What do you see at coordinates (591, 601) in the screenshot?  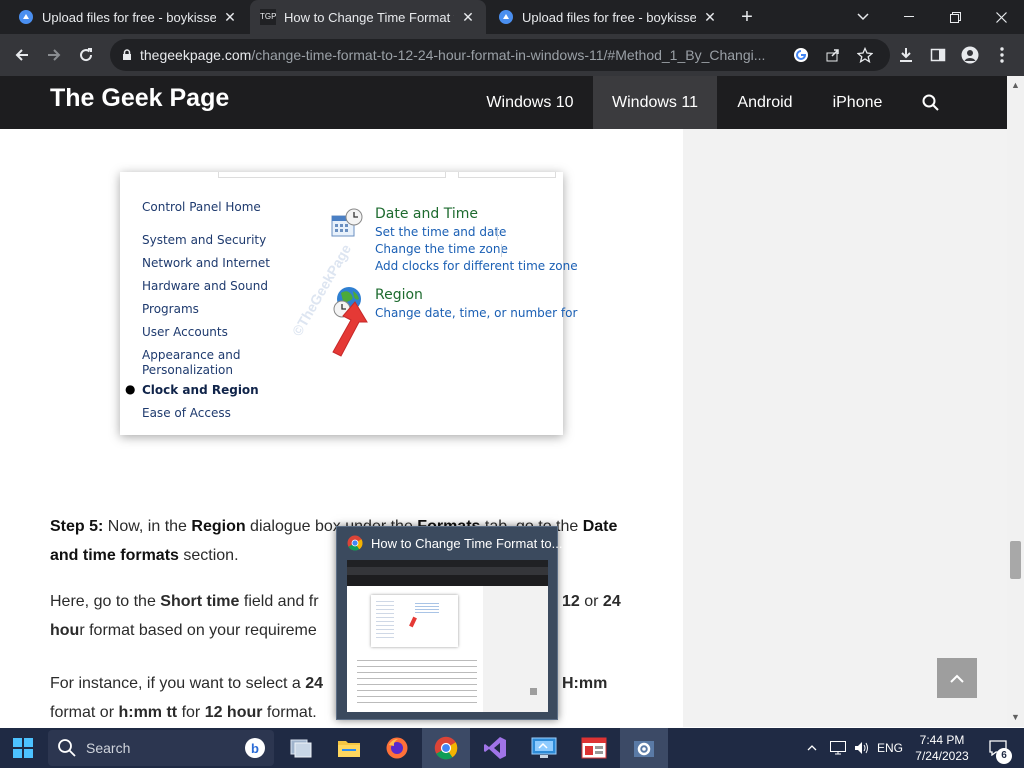 I see `short-time-paragraph-line-1-end: 12 or 24` at bounding box center [591, 601].